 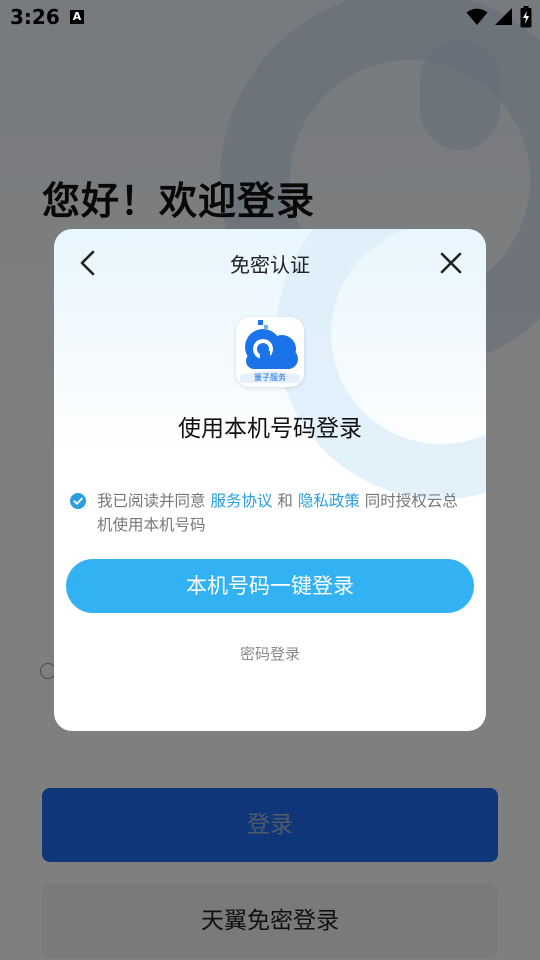 What do you see at coordinates (526, 17) in the screenshot?
I see `battery-charging-icon` at bounding box center [526, 17].